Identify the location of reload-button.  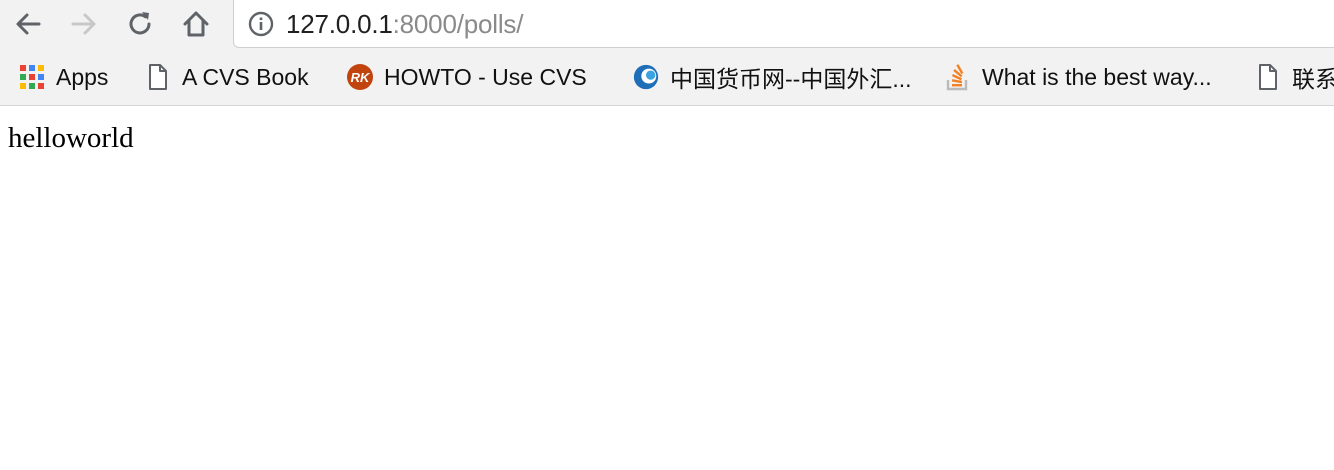
(140, 24).